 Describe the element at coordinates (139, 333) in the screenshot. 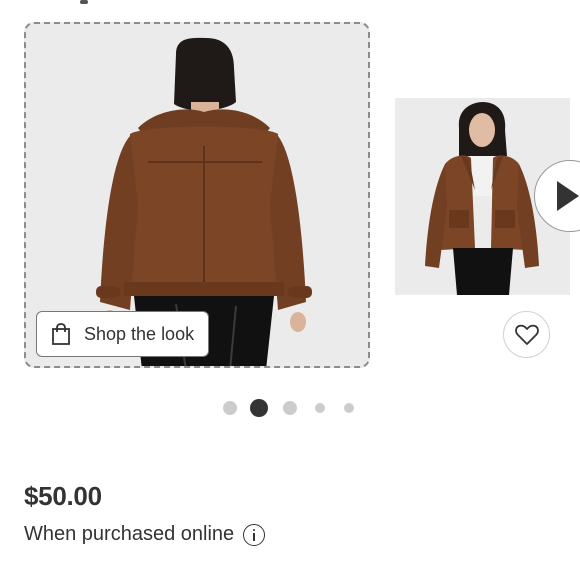

I see `shop-the-look-label: Shop the look` at that location.